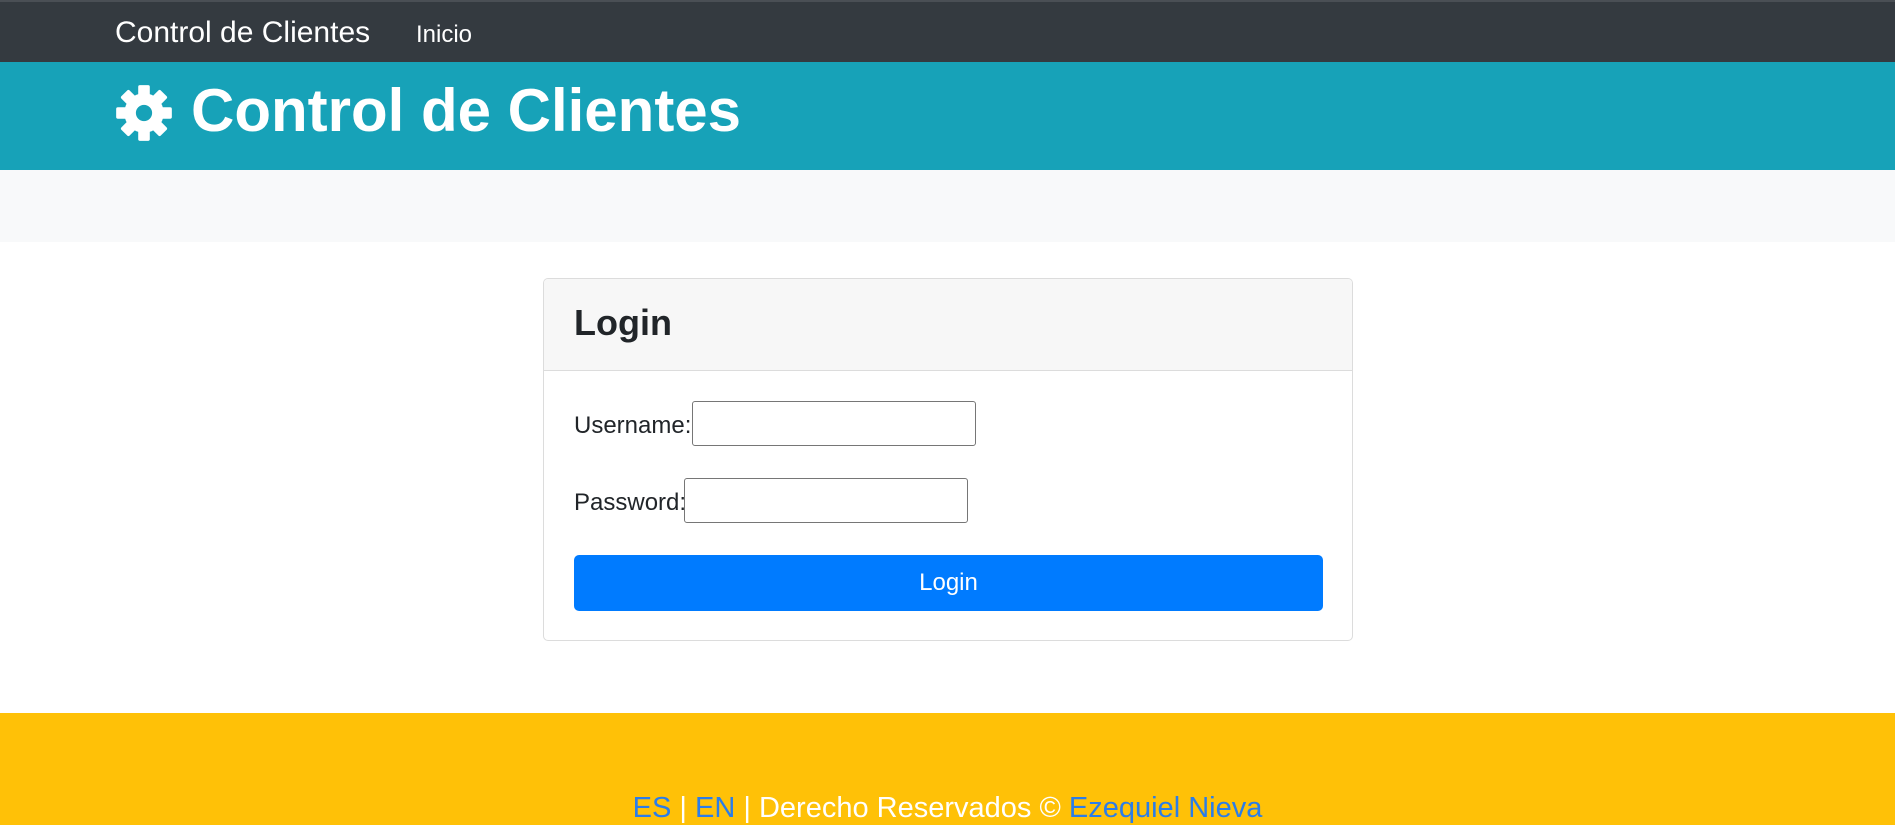 The height and width of the screenshot is (825, 1895). Describe the element at coordinates (242, 33) in the screenshot. I see `navbar-brand: Control de Clientes` at that location.